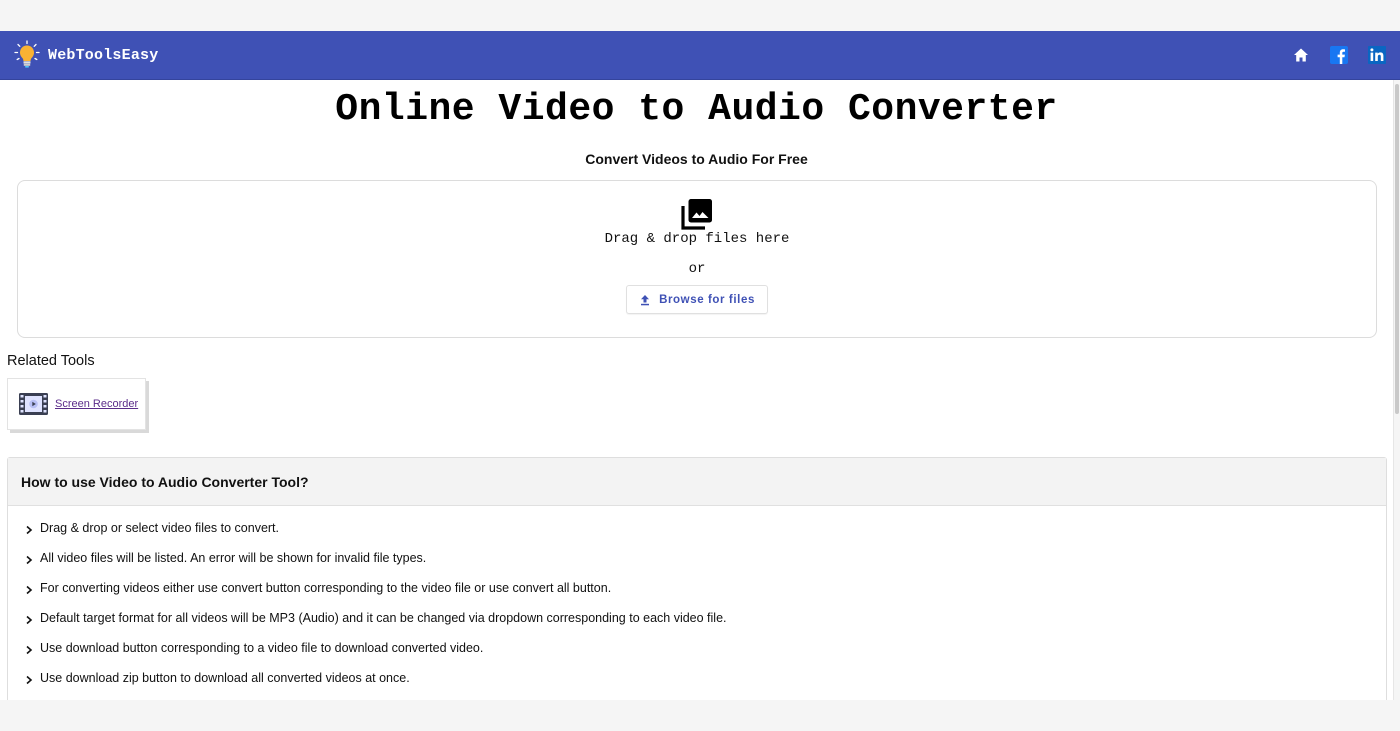 This screenshot has height=731, width=1400. I want to click on browse-files-button: Browse for files, so click(697, 299).